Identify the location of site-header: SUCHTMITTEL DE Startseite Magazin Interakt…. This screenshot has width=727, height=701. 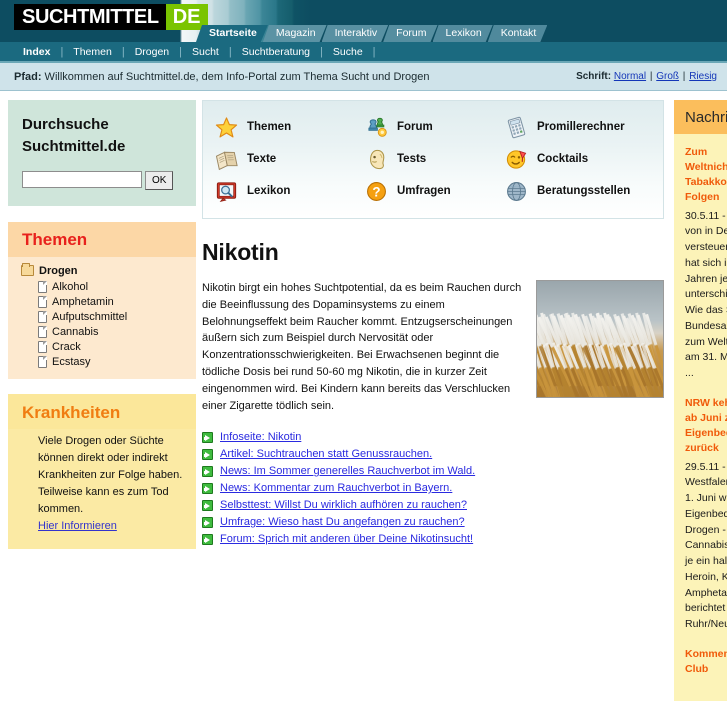
(363, 21).